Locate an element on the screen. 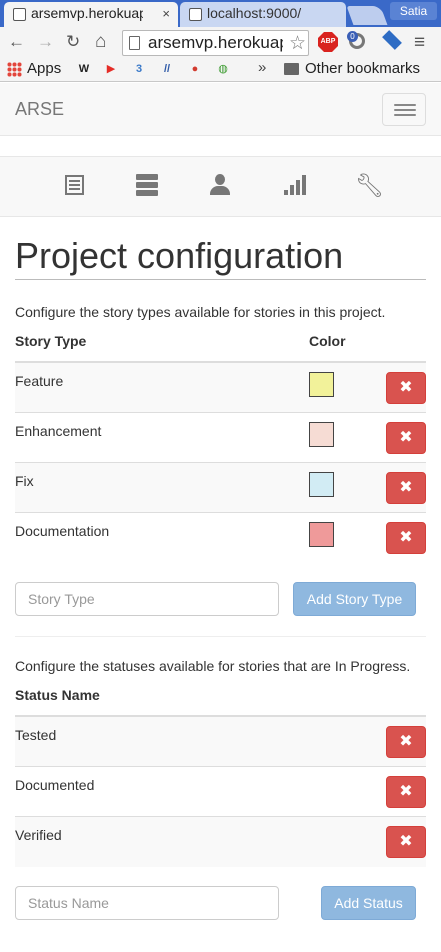 Image resolution: width=441 pixels, height=952 pixels. bookmark-green-circle-icon: ◍ is located at coordinates (223, 69).